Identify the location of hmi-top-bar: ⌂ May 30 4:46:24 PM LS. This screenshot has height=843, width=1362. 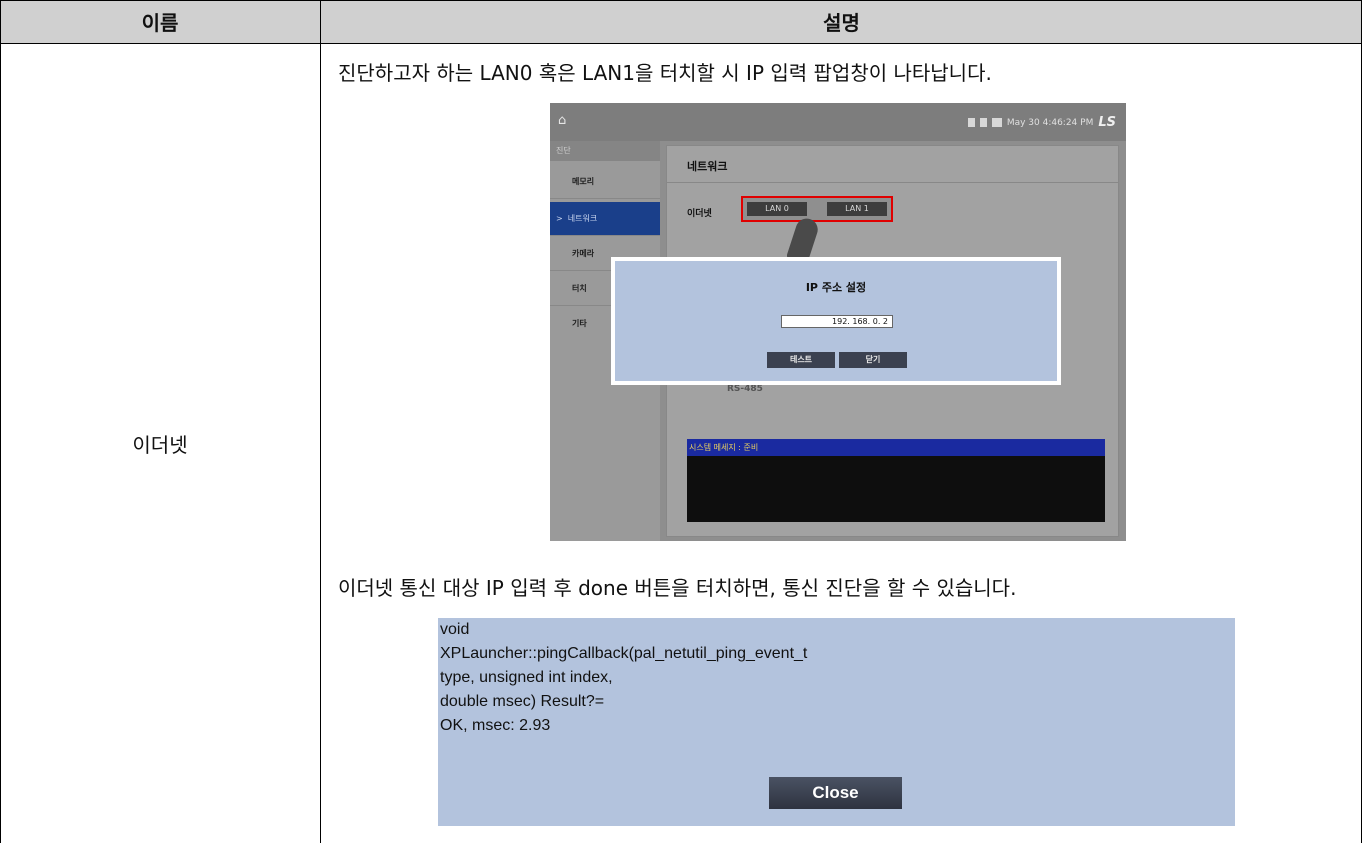
(838, 122).